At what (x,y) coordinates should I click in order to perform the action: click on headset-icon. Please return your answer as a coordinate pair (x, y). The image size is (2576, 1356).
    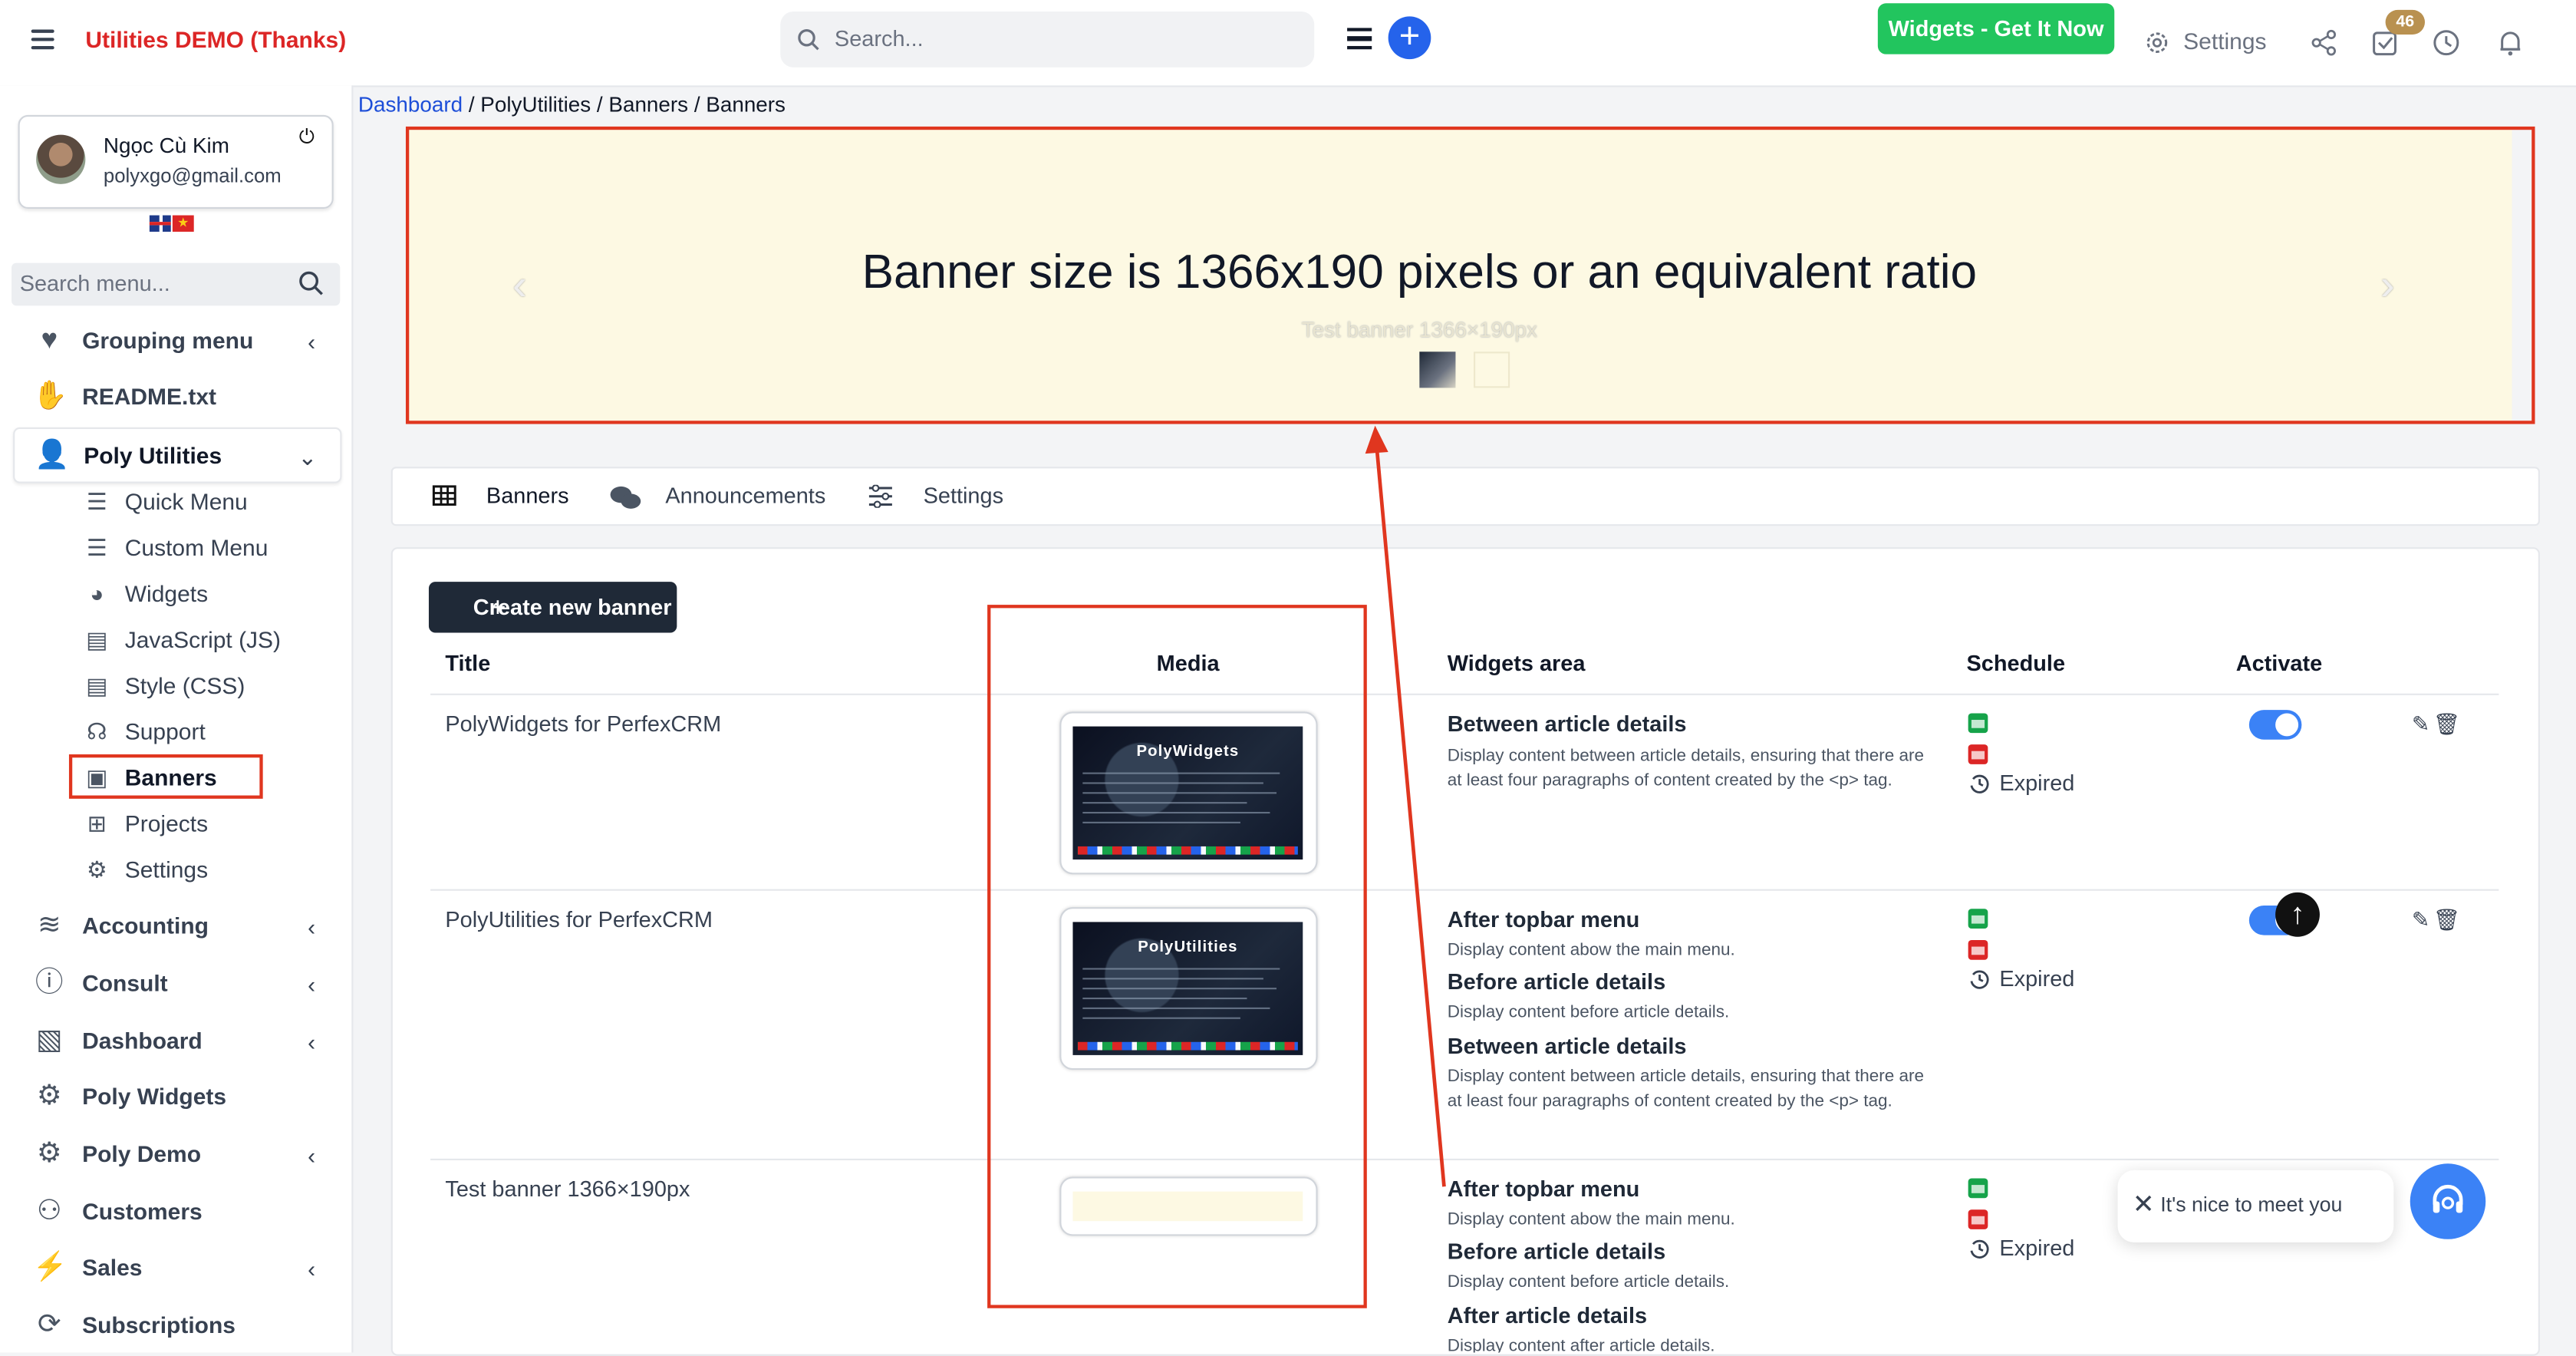
    Looking at the image, I should click on (2448, 1199).